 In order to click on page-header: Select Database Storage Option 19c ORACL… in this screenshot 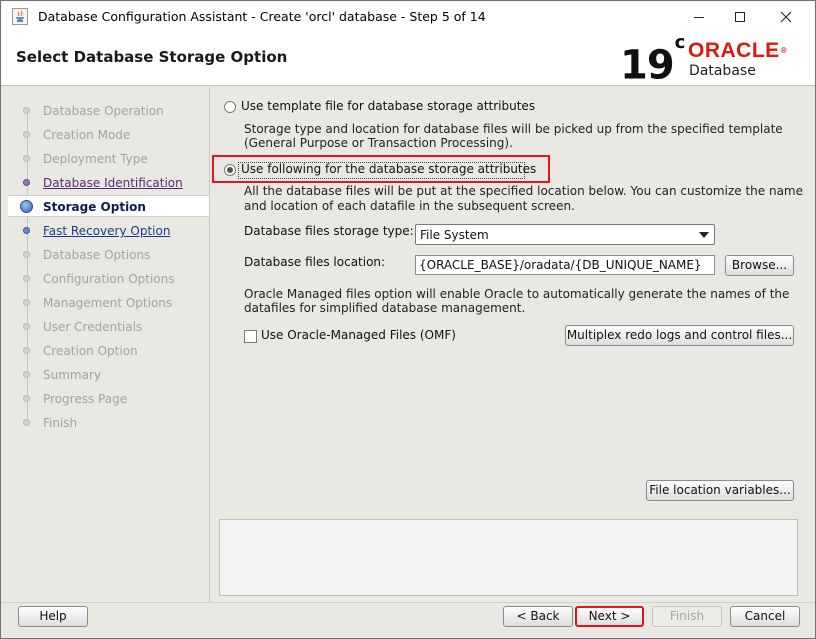, I will do `click(408, 60)`.